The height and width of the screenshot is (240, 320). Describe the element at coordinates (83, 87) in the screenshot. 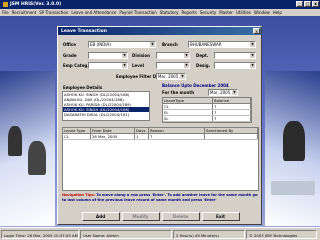

I see `employee-details-label: Employee Details` at that location.